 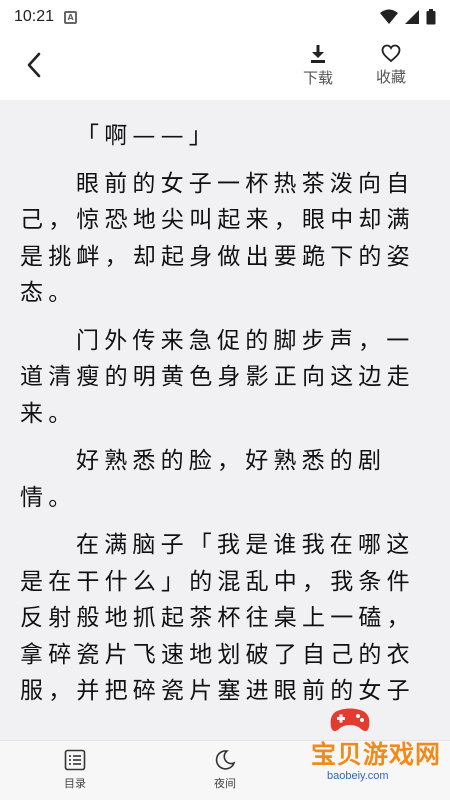 I want to click on chevron-left-icon, so click(x=34, y=65).